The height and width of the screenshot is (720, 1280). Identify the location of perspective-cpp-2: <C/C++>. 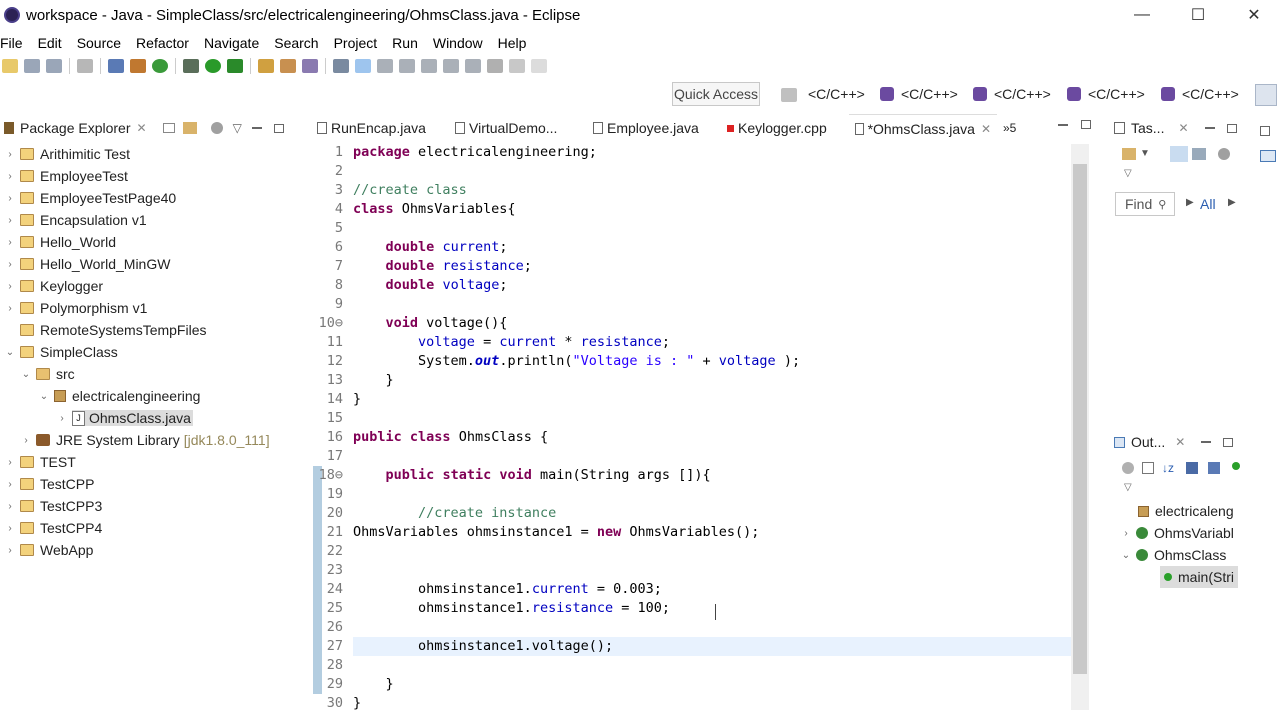
(919, 94).